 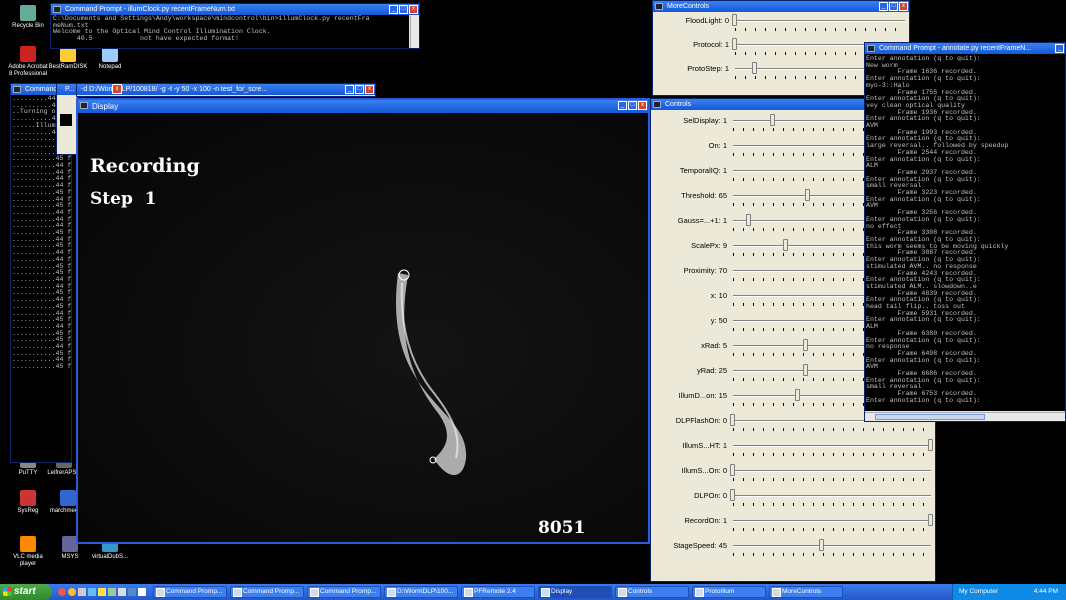 What do you see at coordinates (110, 58) in the screenshot?
I see `desktop-icon: Notepad` at bounding box center [110, 58].